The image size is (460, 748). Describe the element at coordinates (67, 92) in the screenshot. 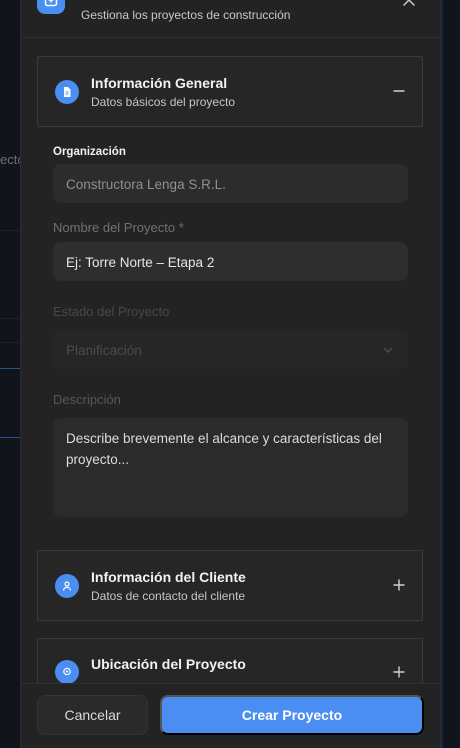

I see `document-icon` at that location.